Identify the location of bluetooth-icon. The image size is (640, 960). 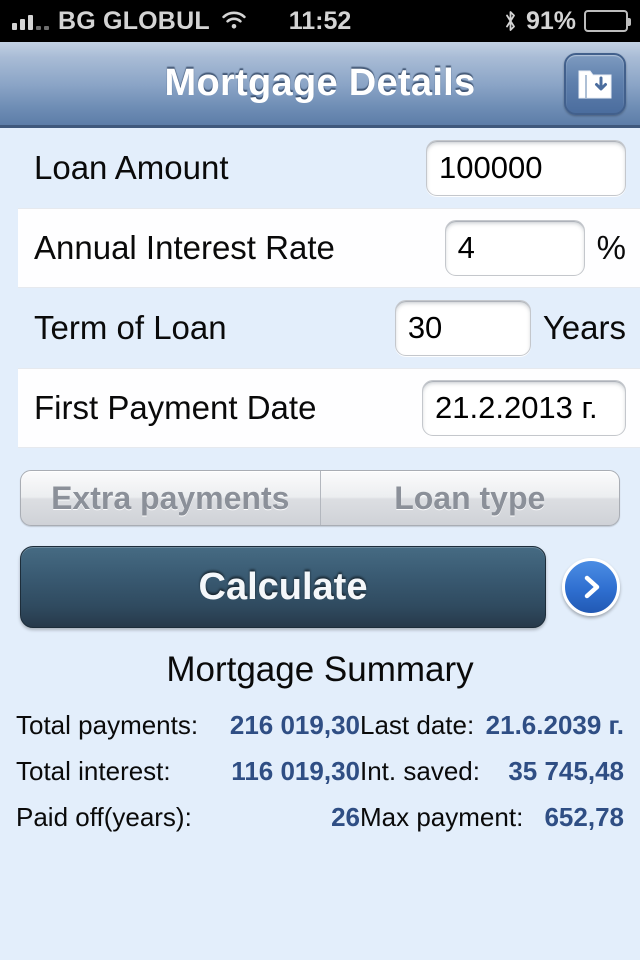
(510, 21).